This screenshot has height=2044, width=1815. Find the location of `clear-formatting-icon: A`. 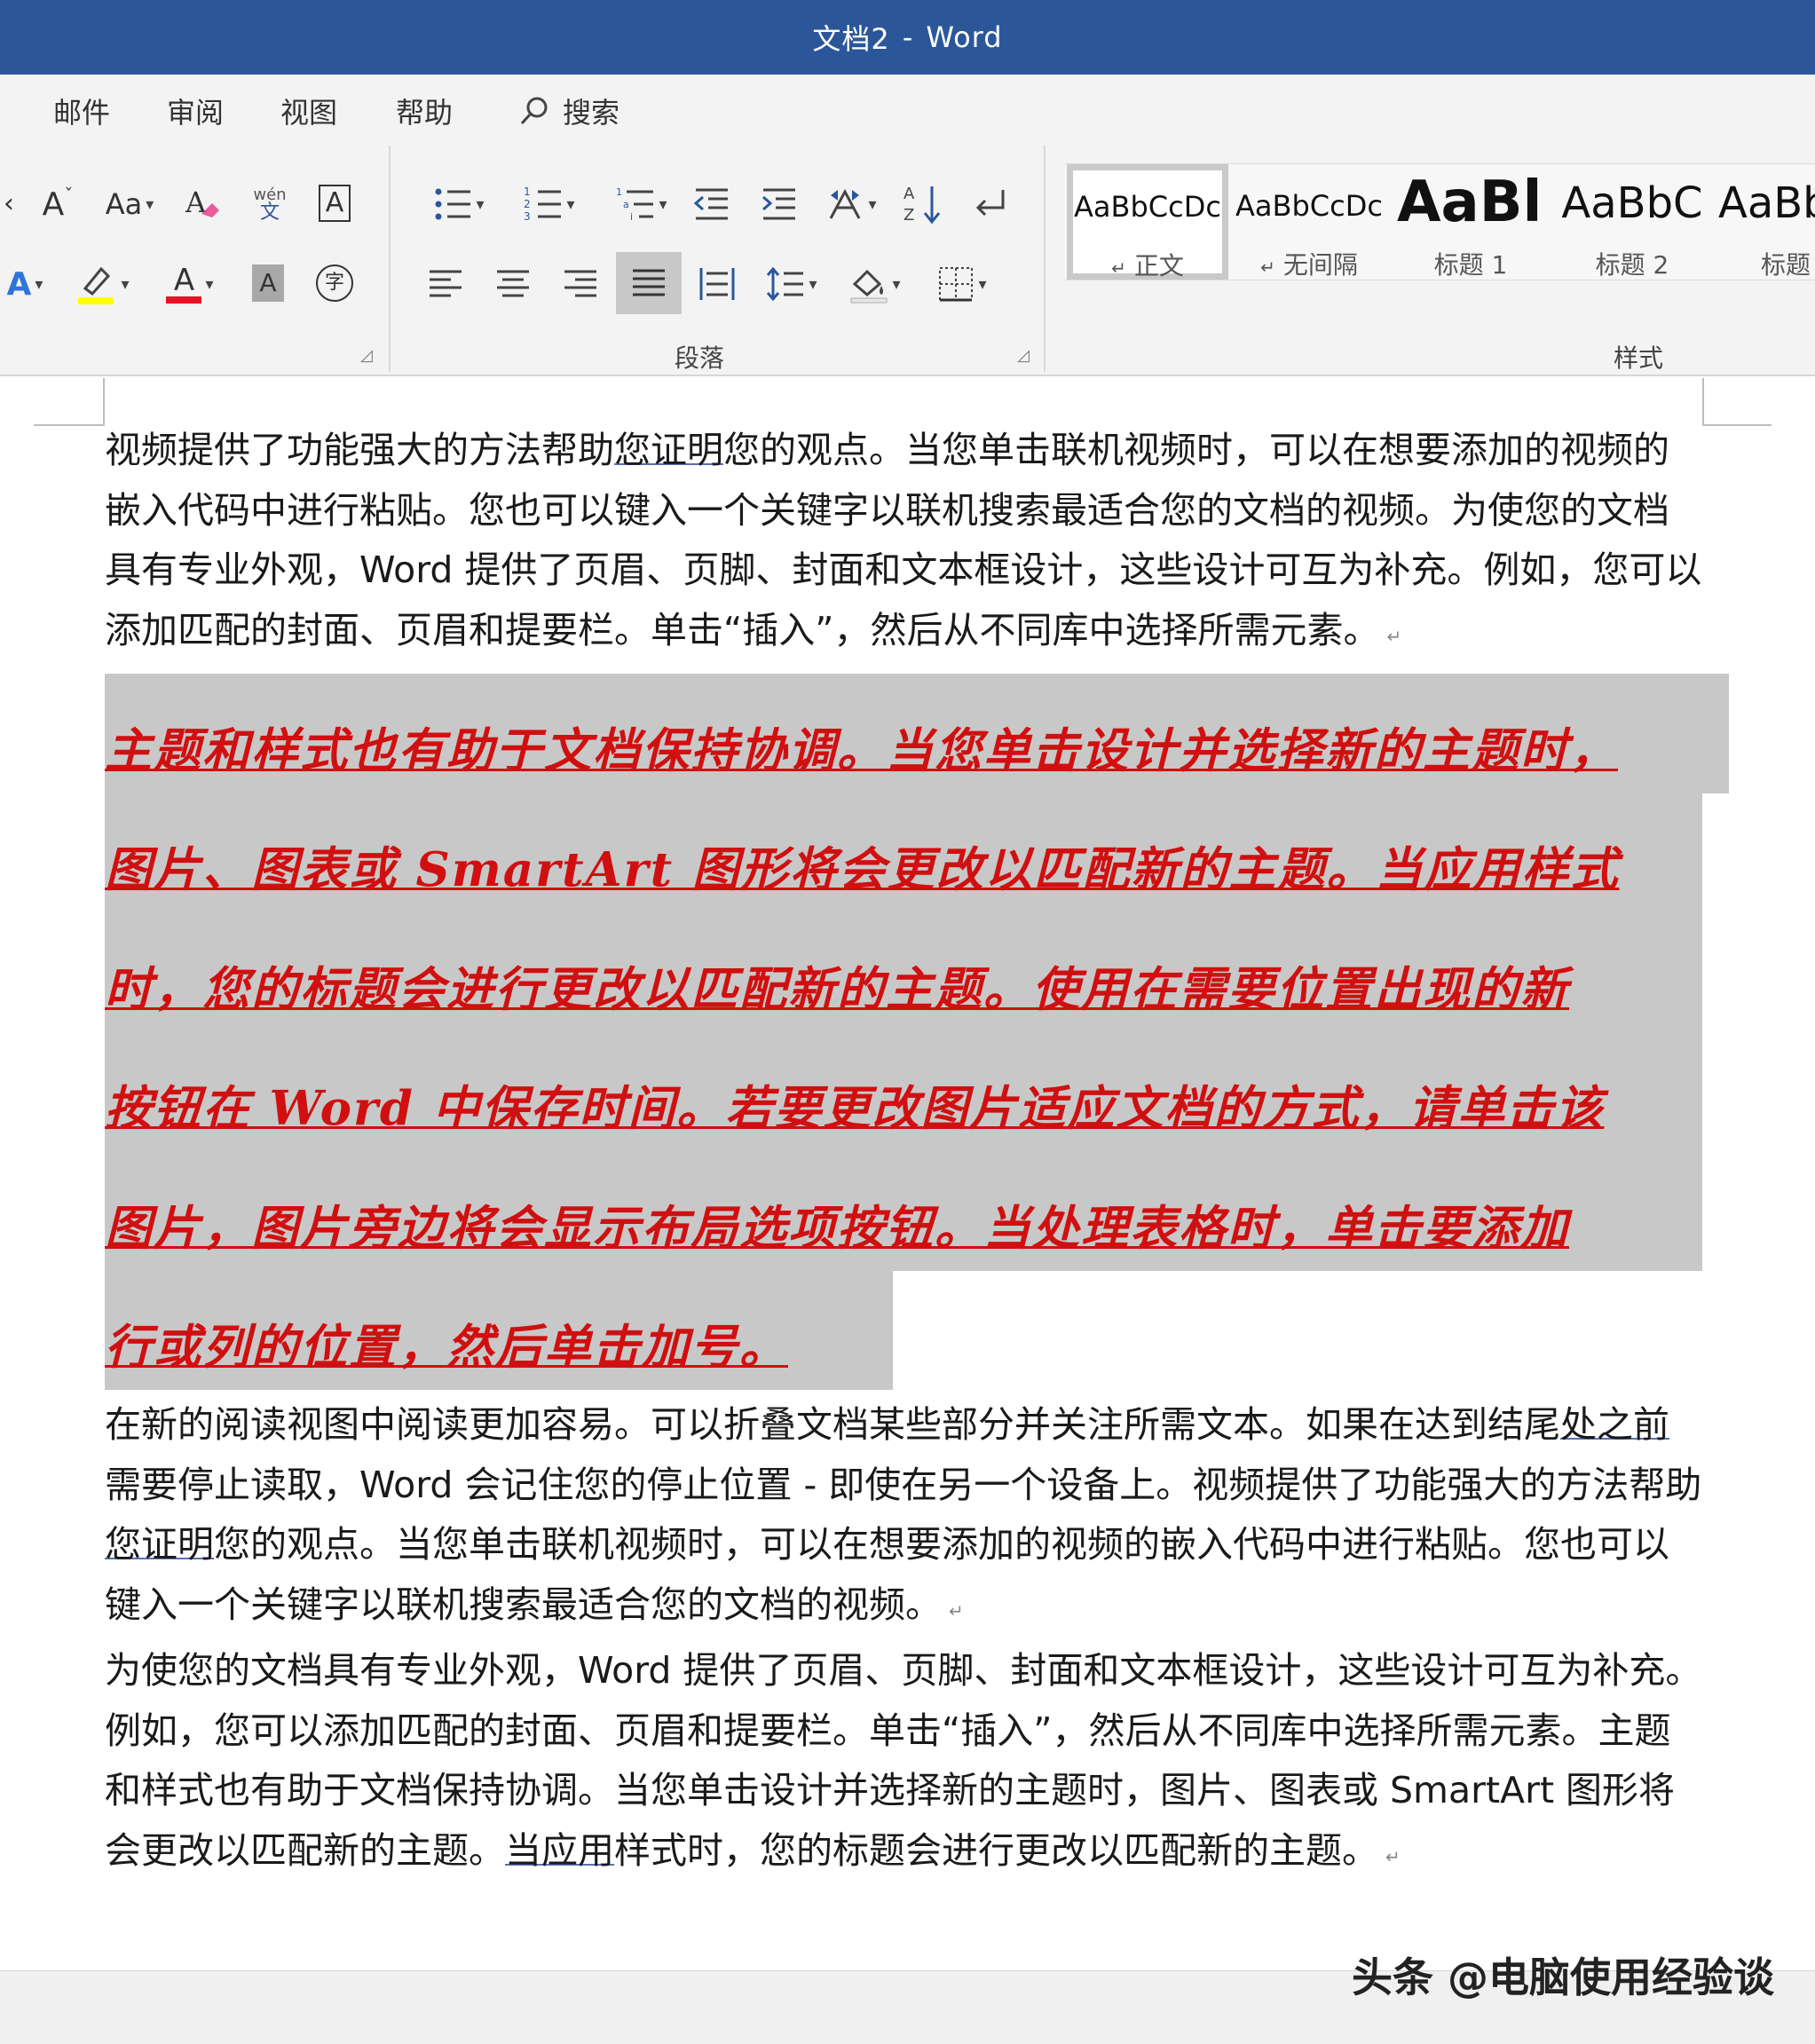

clear-formatting-icon: A is located at coordinates (202, 202).